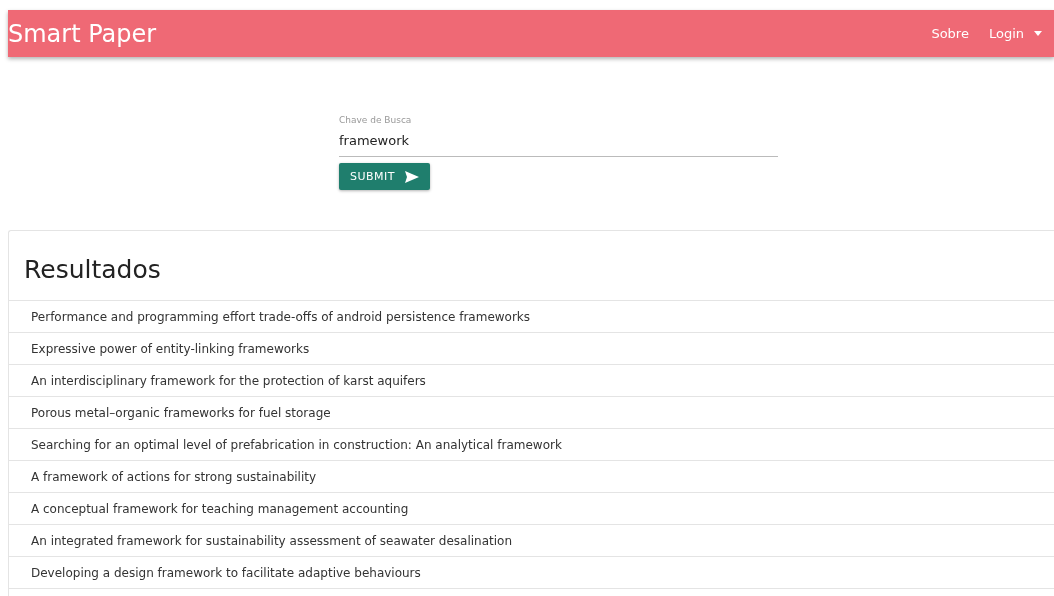 The width and height of the screenshot is (1054, 596). Describe the element at coordinates (1038, 33) in the screenshot. I see `caret-icon` at that location.